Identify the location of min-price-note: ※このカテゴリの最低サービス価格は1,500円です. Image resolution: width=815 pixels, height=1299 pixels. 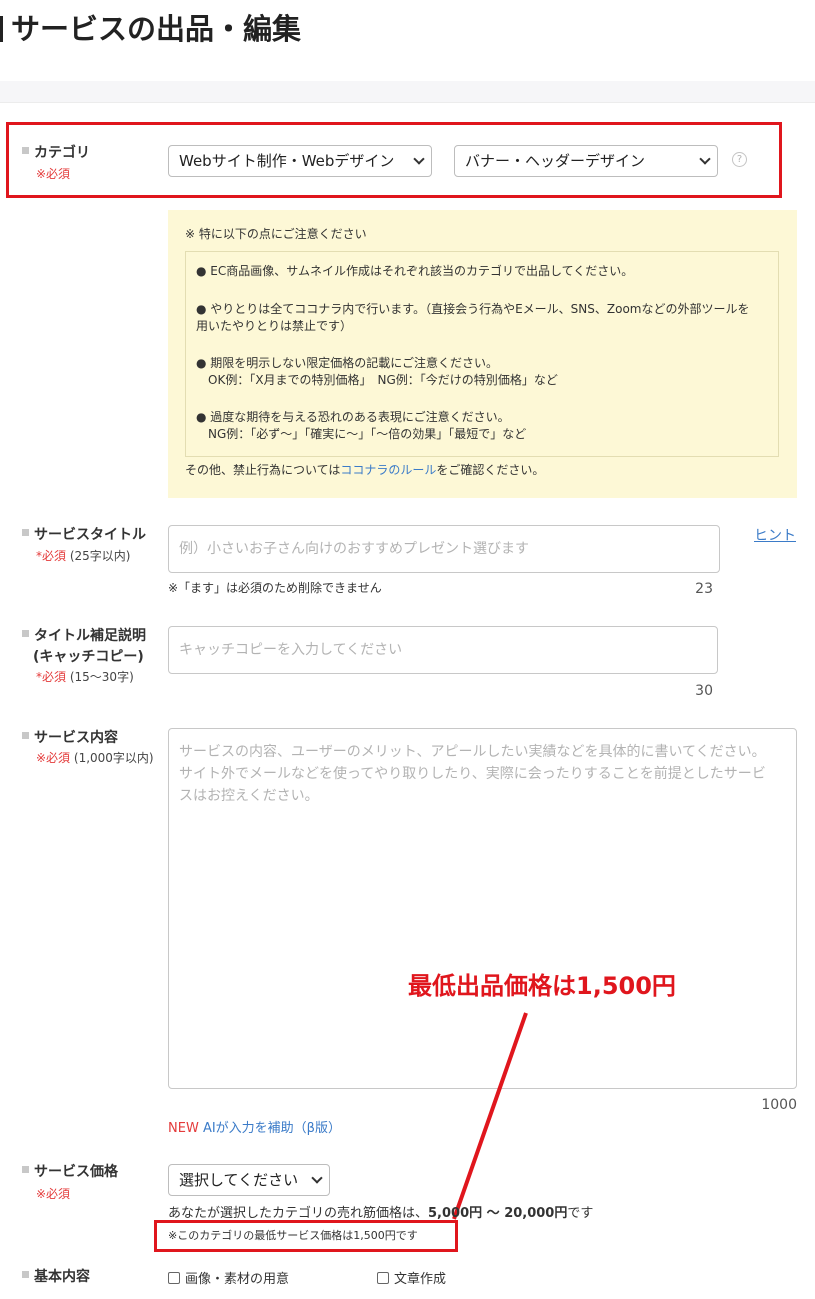
(293, 1235).